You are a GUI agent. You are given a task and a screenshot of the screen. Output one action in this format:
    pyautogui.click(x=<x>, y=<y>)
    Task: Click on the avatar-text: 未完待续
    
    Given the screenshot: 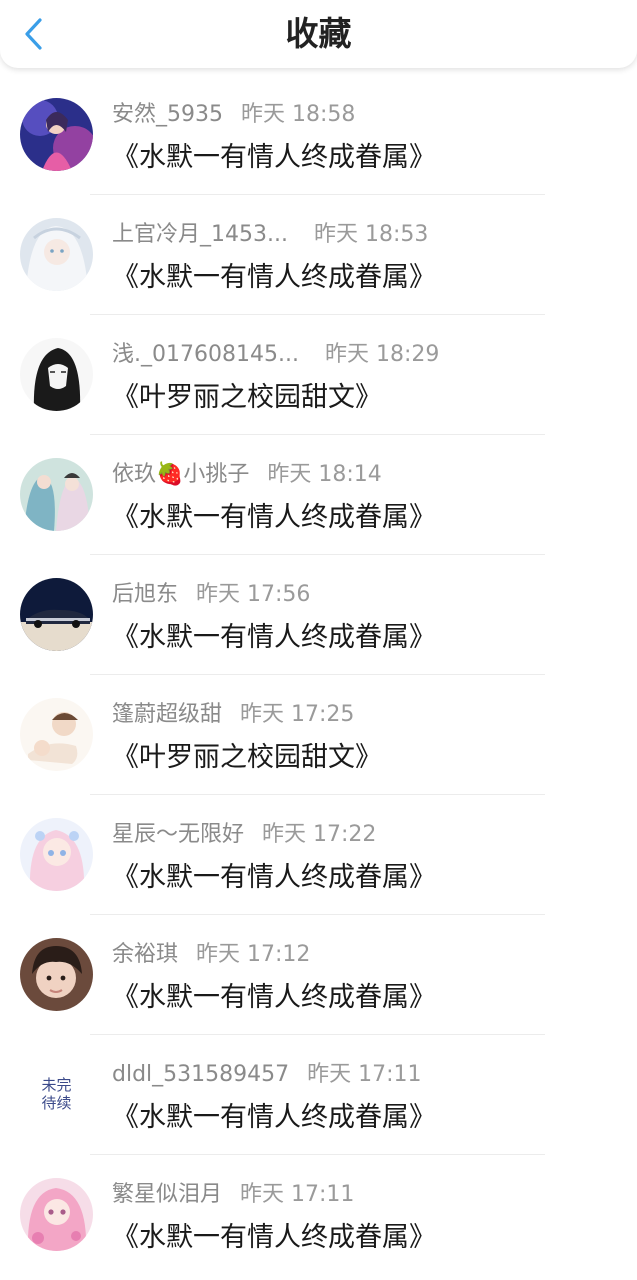 What is the action you would take?
    pyautogui.click(x=56, y=1094)
    